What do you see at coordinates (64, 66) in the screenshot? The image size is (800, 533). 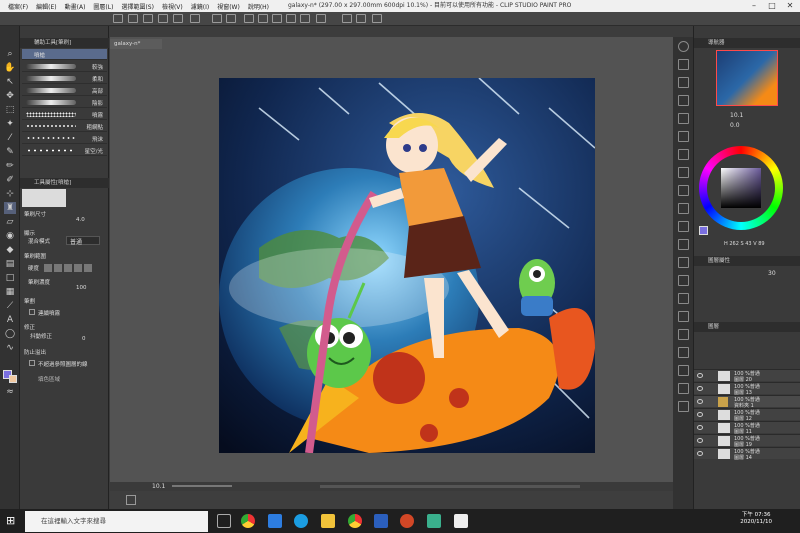 I see `brush-item: 較強` at bounding box center [64, 66].